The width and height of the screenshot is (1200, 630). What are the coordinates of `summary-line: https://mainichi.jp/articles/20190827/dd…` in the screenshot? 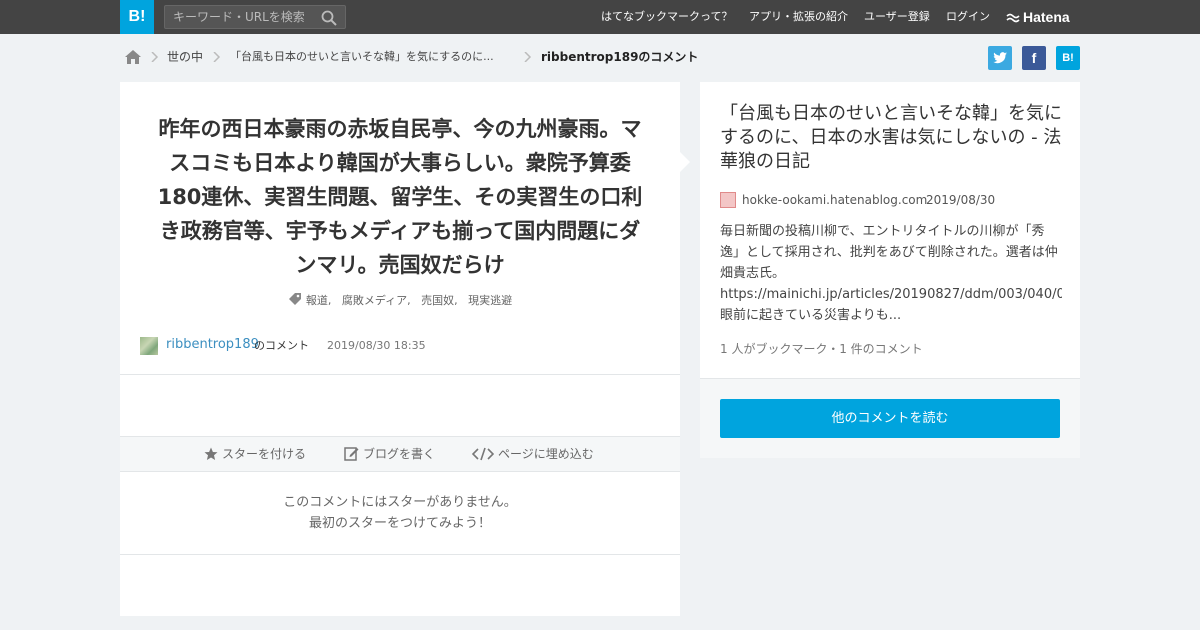 It's located at (891, 294).